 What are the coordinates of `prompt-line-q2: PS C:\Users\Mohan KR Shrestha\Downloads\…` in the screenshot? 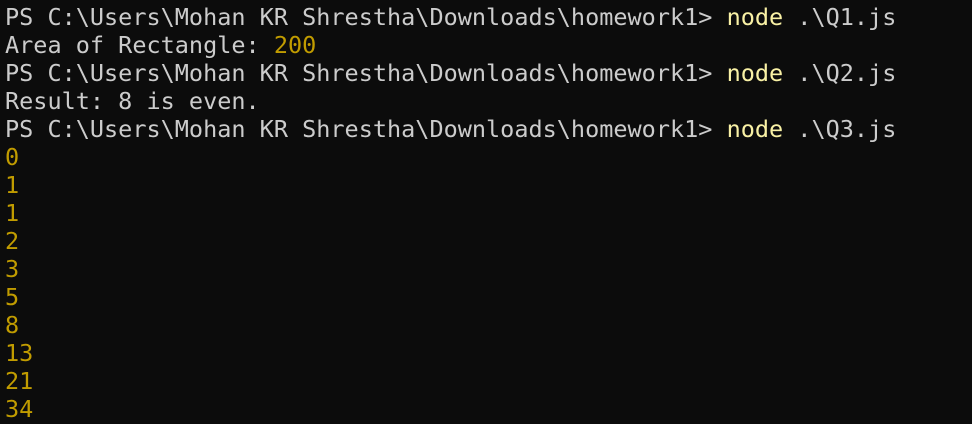 It's located at (486, 73).